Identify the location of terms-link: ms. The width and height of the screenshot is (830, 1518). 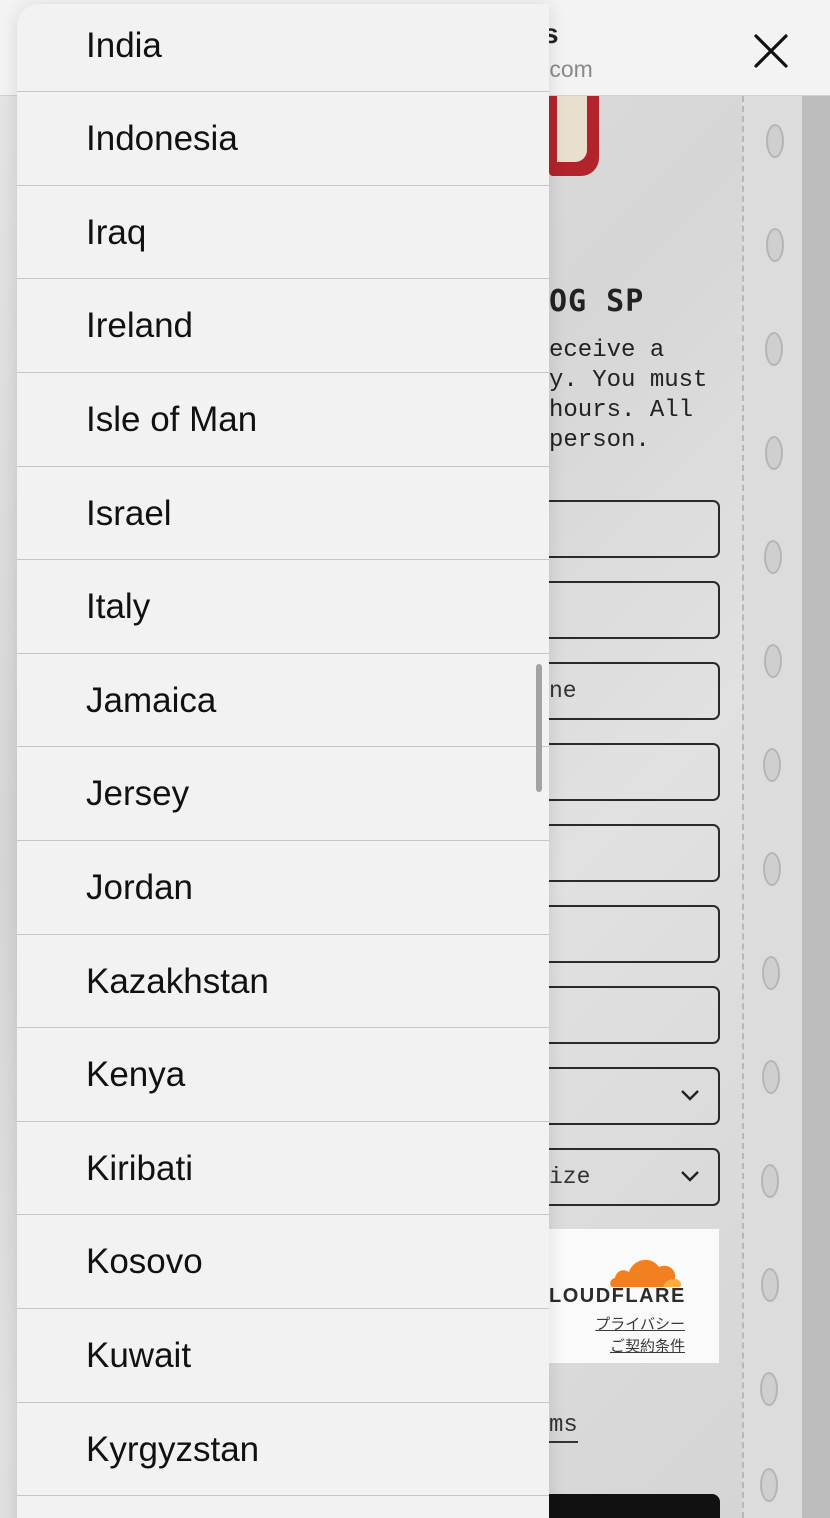
(563, 1427).